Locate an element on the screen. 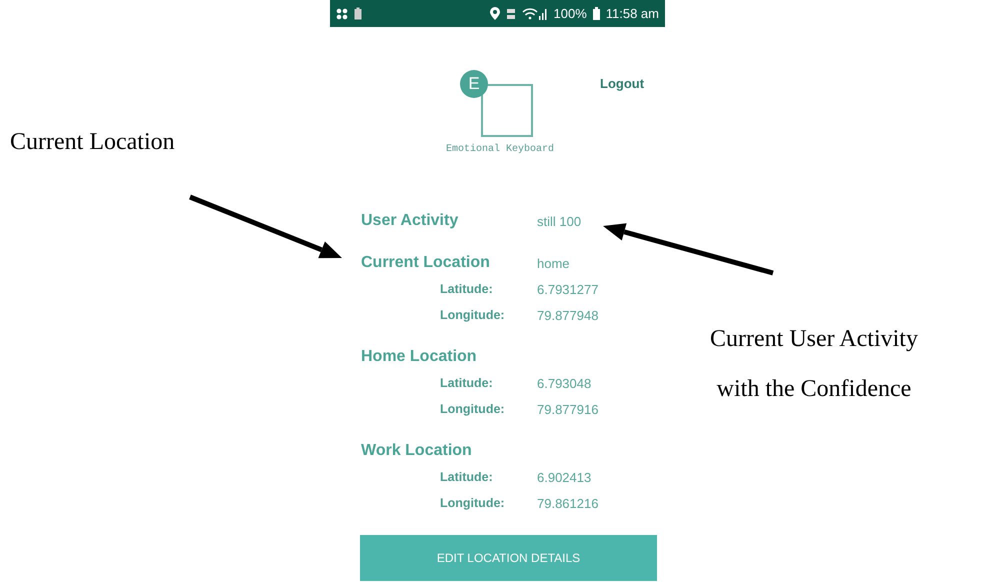 Image resolution: width=994 pixels, height=582 pixels. location-icon is located at coordinates (495, 13).